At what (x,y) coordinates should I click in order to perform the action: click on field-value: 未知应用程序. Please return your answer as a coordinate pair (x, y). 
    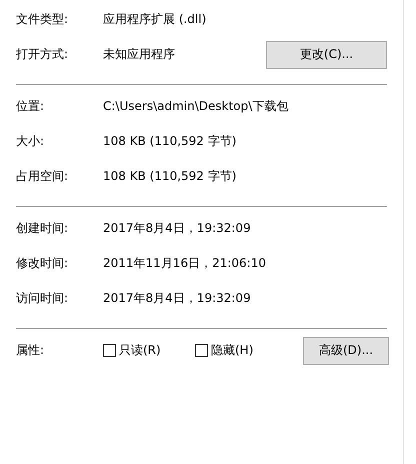
    Looking at the image, I should click on (139, 54).